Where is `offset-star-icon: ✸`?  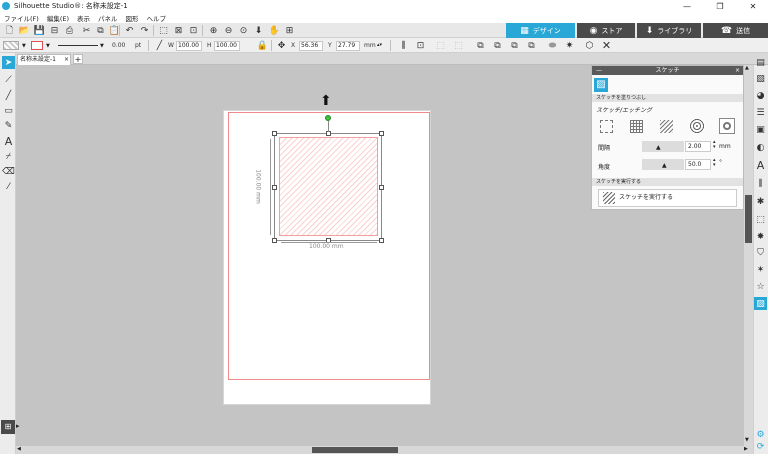
offset-star-icon: ✸ is located at coordinates (760, 236).